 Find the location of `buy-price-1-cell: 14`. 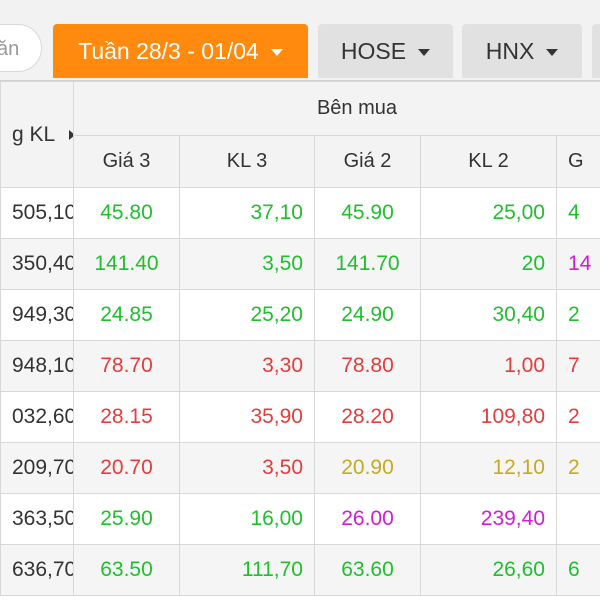

buy-price-1-cell: 14 is located at coordinates (578, 264).